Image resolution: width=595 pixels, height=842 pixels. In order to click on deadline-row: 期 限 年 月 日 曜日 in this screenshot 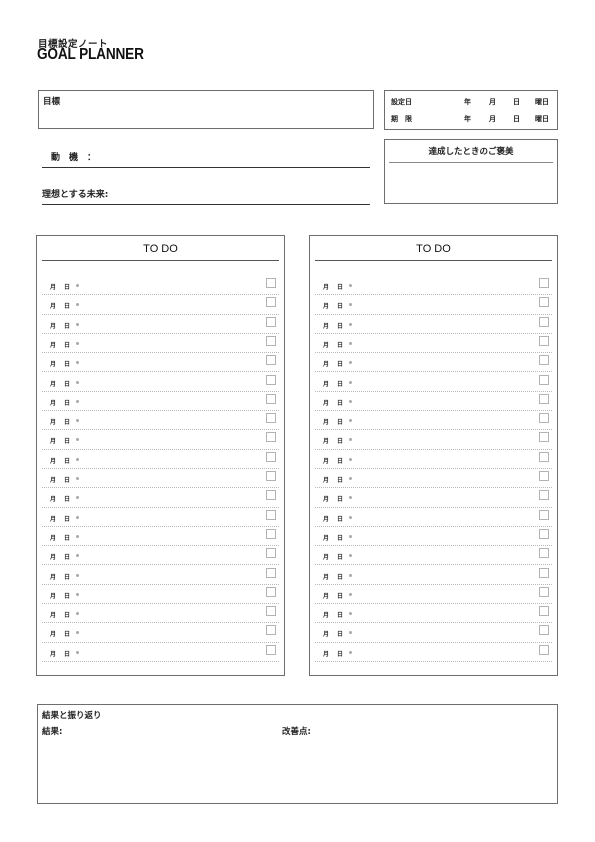, I will do `click(471, 121)`.